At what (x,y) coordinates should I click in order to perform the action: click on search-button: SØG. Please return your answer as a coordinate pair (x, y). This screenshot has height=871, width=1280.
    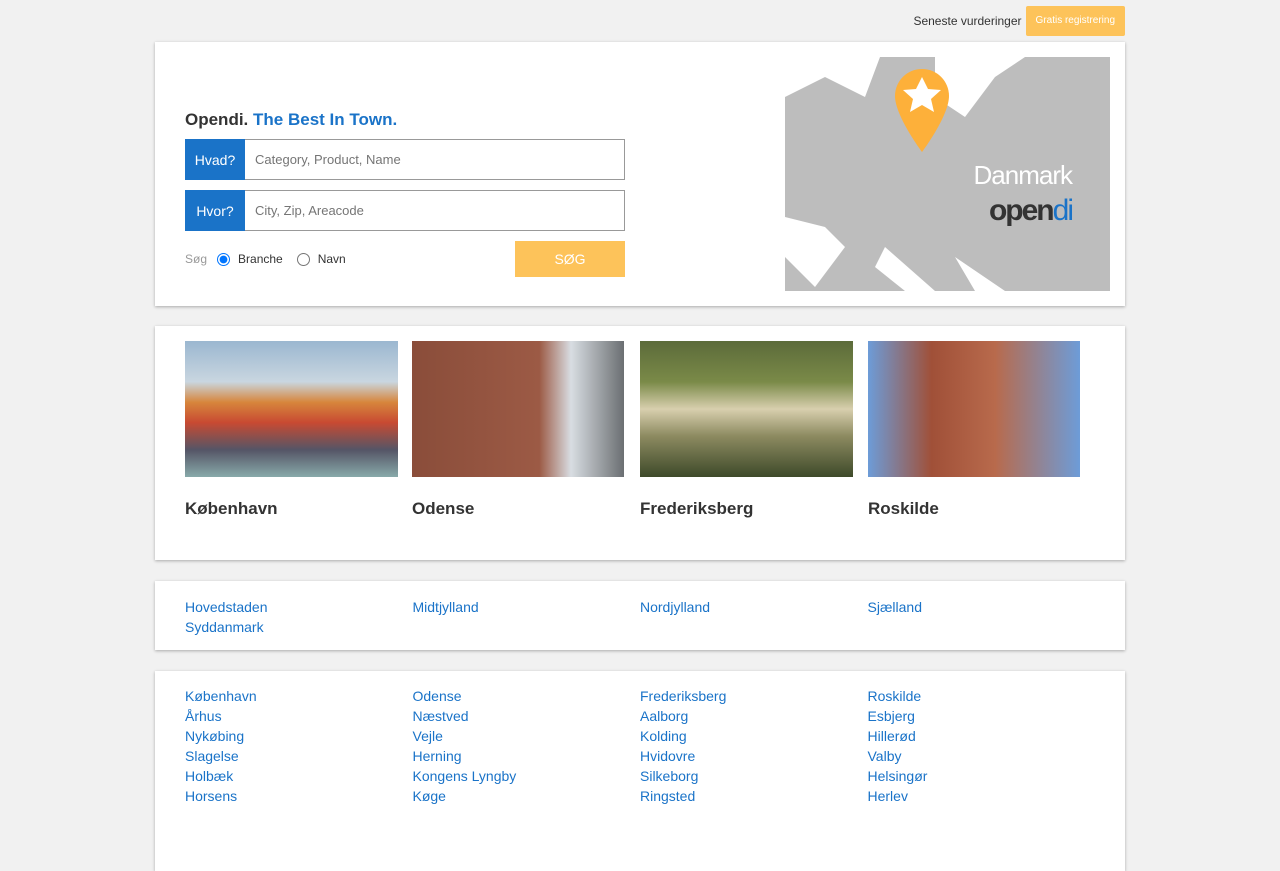
    Looking at the image, I should click on (570, 259).